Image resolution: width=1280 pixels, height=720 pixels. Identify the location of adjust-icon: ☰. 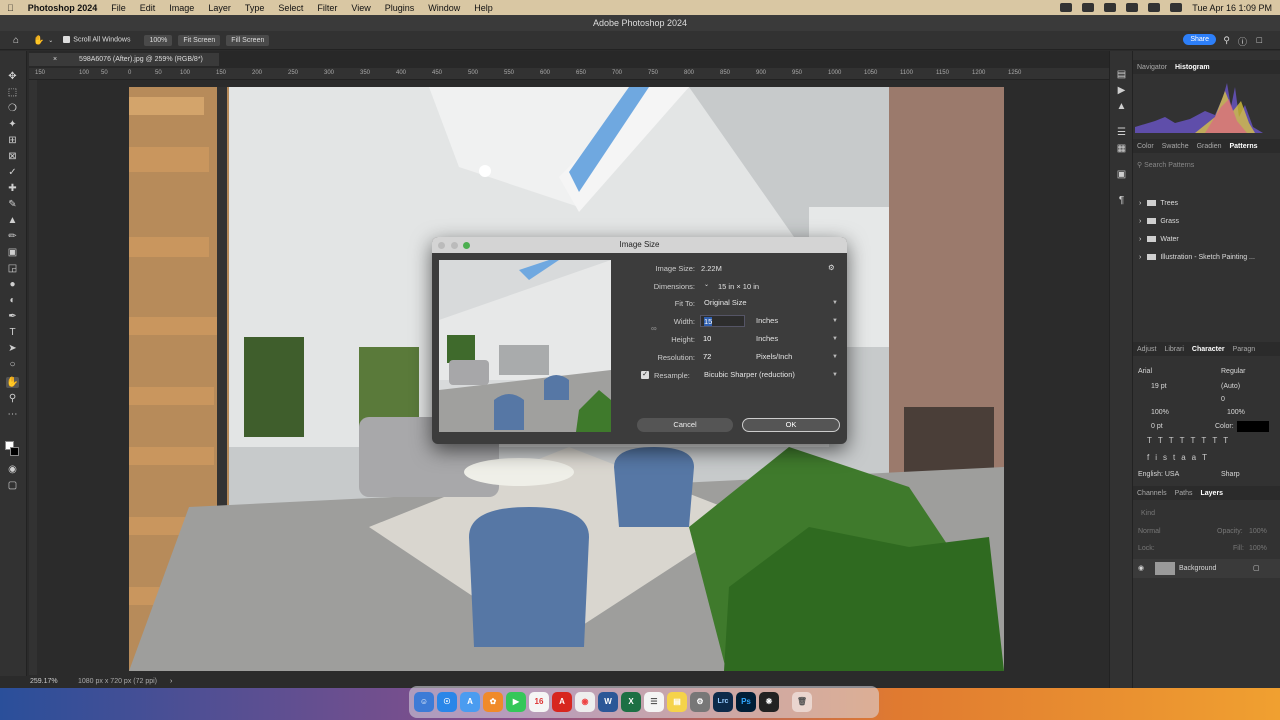
(1121, 132).